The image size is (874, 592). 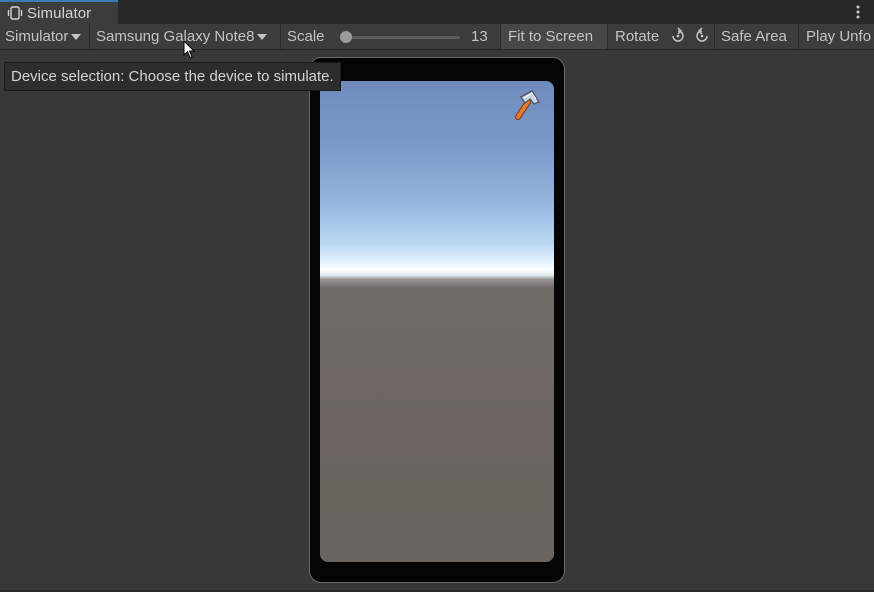 I want to click on mode-dropdown: Simulator, so click(x=43, y=36).